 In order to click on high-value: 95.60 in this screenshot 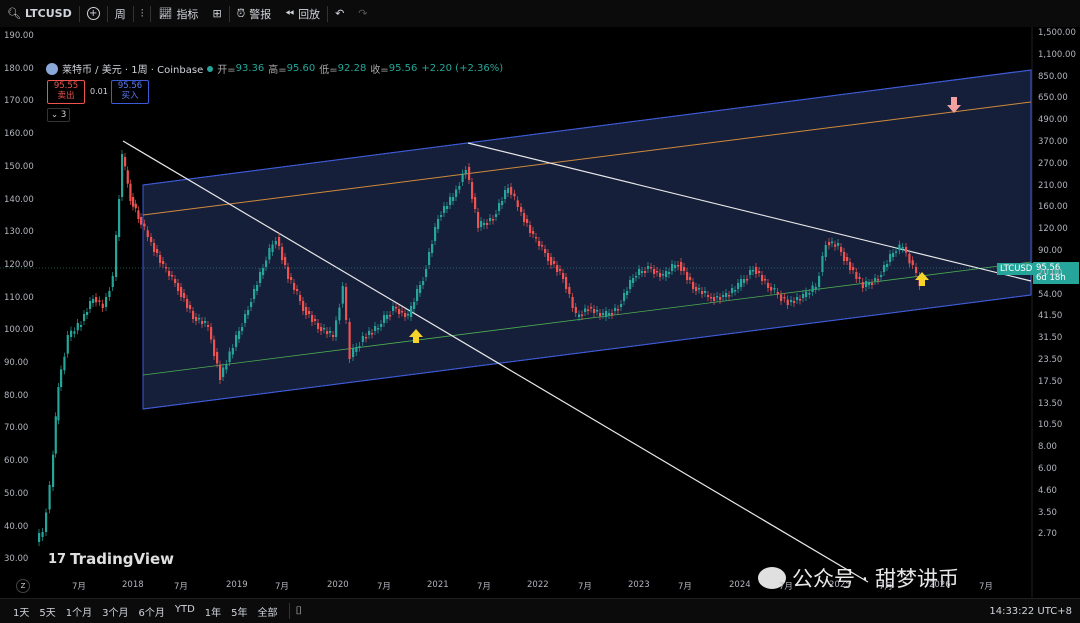, I will do `click(301, 68)`.